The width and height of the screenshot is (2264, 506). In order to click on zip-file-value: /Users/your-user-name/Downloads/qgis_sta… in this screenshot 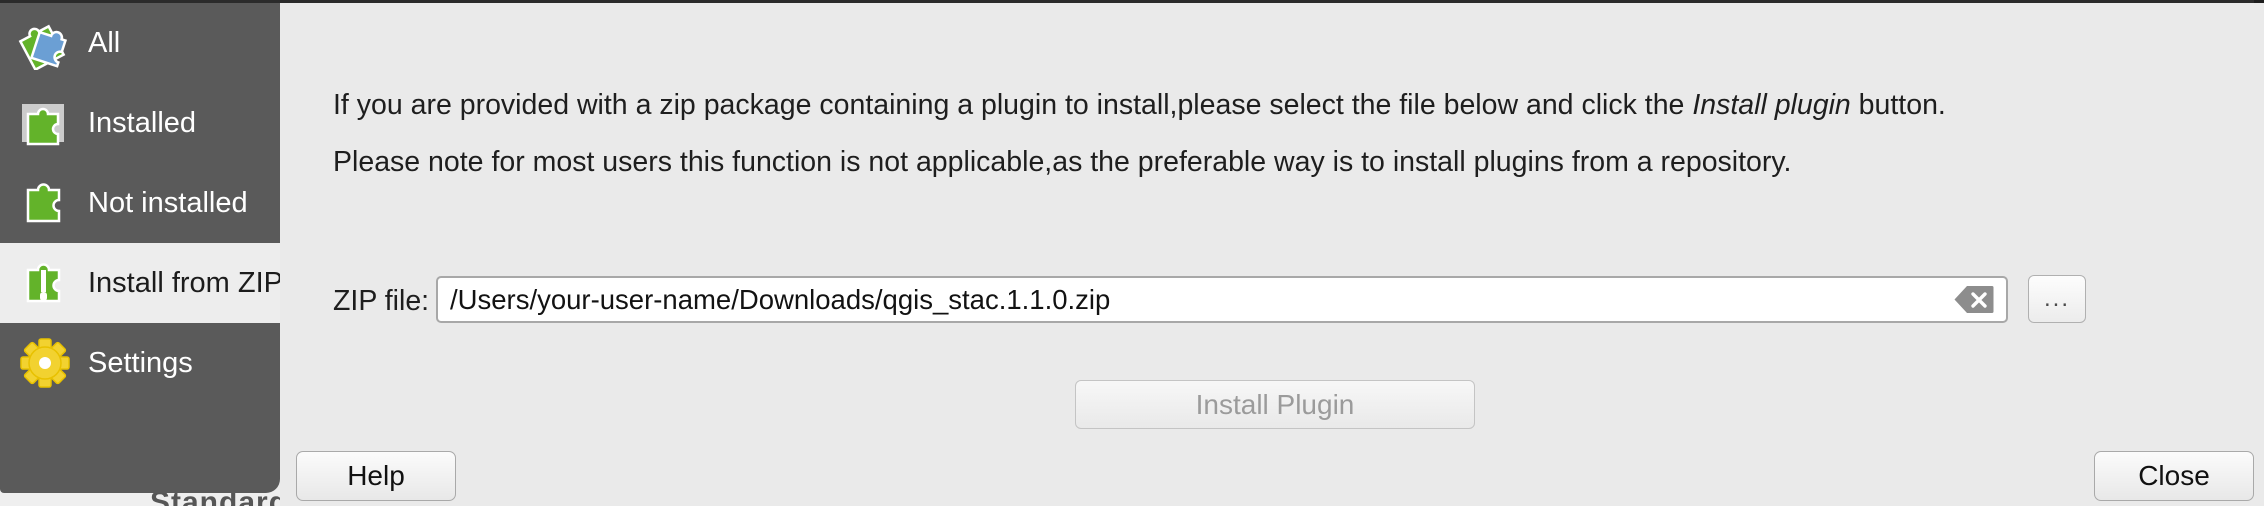, I will do `click(1196, 300)`.